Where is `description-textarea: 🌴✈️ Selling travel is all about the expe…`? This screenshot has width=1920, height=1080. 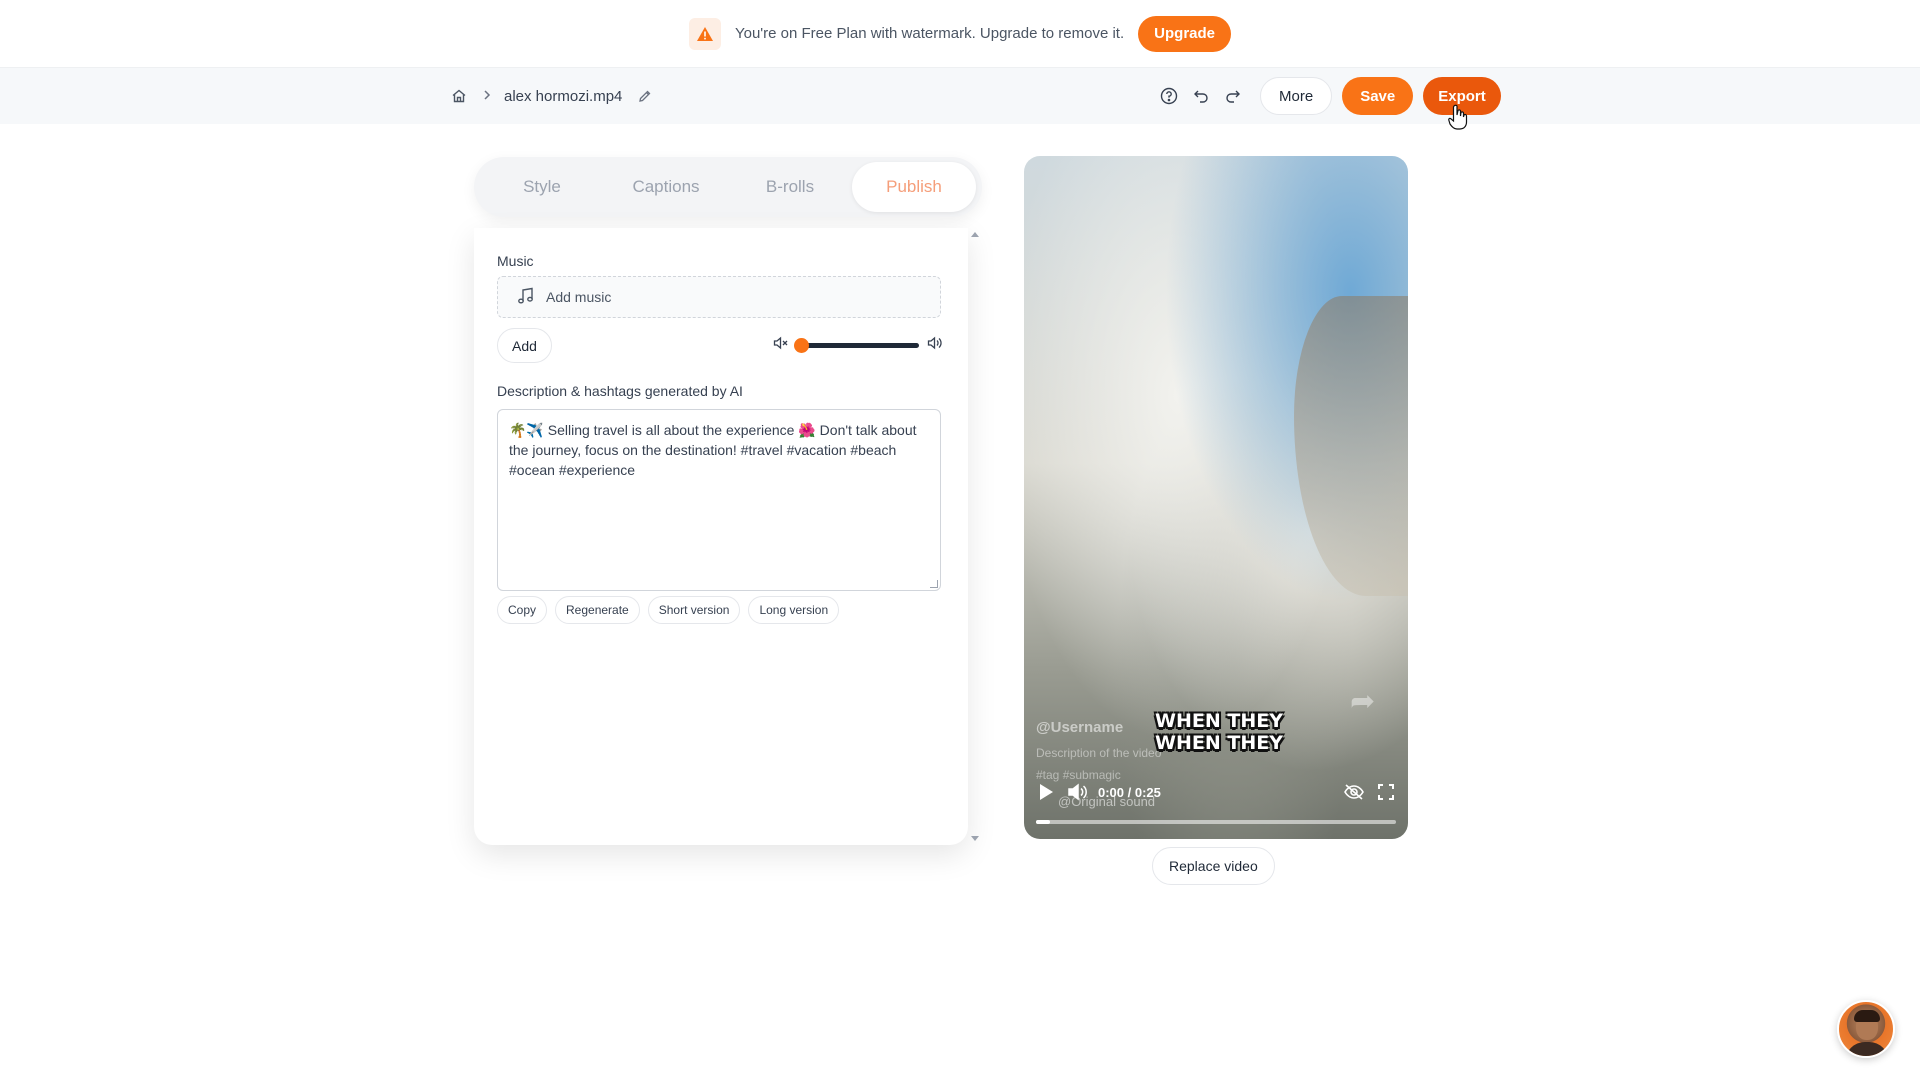
description-textarea: 🌴✈️ Selling travel is all about the expe… is located at coordinates (719, 500).